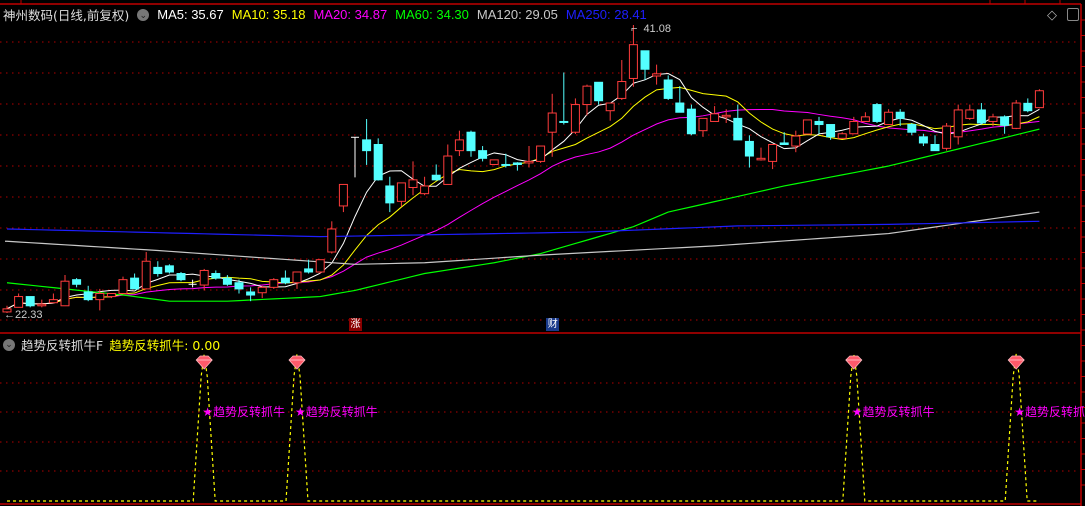 This screenshot has width=1085, height=506. I want to click on ma-legend-item: MA10: 35.18, so click(268, 14).